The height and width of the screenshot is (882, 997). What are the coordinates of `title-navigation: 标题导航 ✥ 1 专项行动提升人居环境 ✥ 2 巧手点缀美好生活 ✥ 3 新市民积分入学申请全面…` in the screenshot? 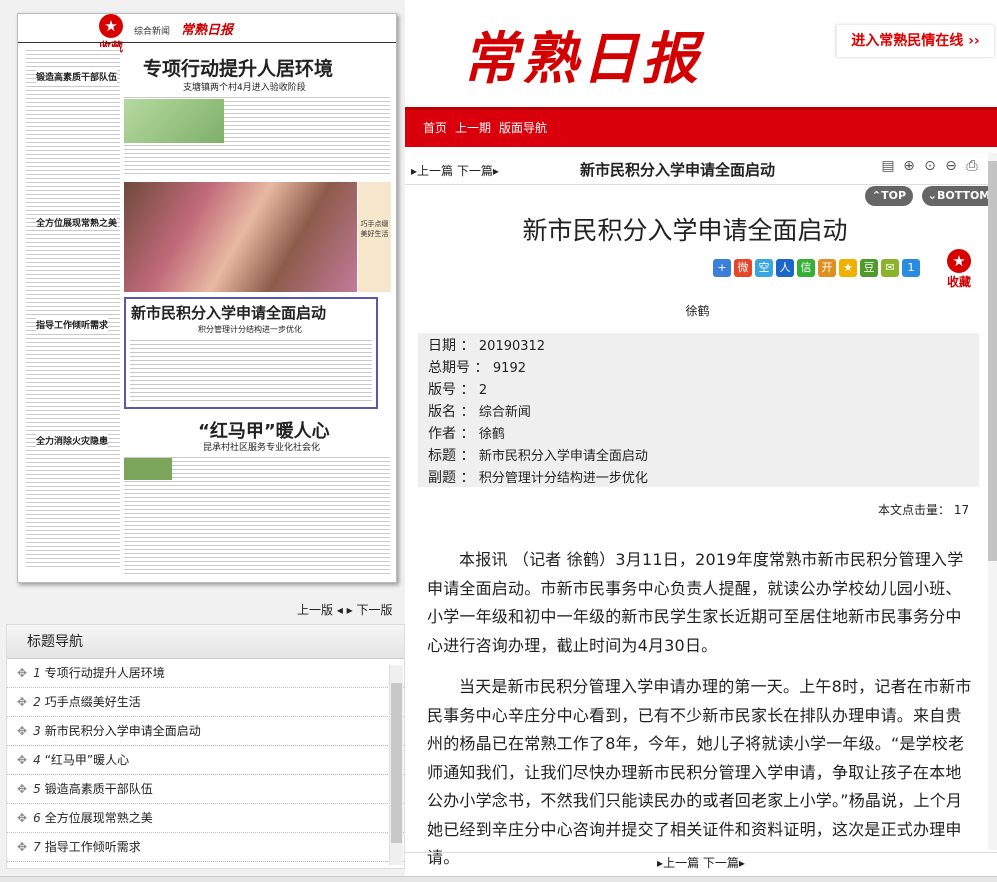 It's located at (205, 746).